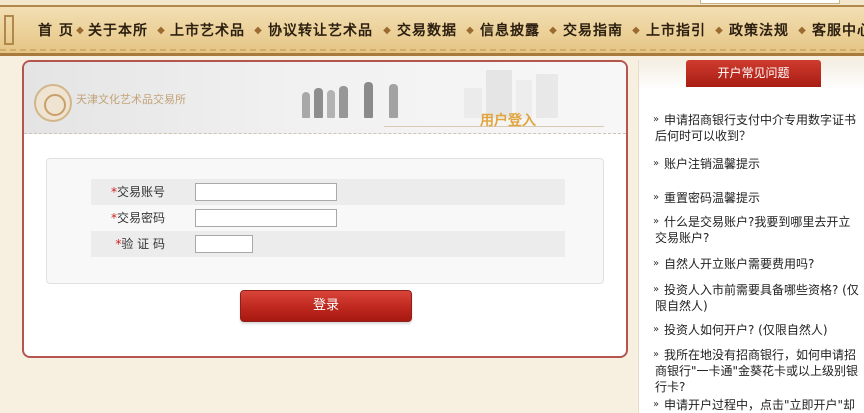  I want to click on password-label: *交易密码, so click(128, 218).